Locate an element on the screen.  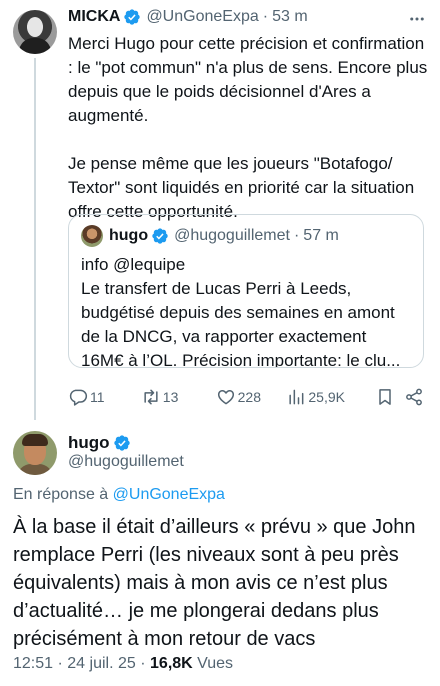
avatar-face is located at coordinates (35, 27).